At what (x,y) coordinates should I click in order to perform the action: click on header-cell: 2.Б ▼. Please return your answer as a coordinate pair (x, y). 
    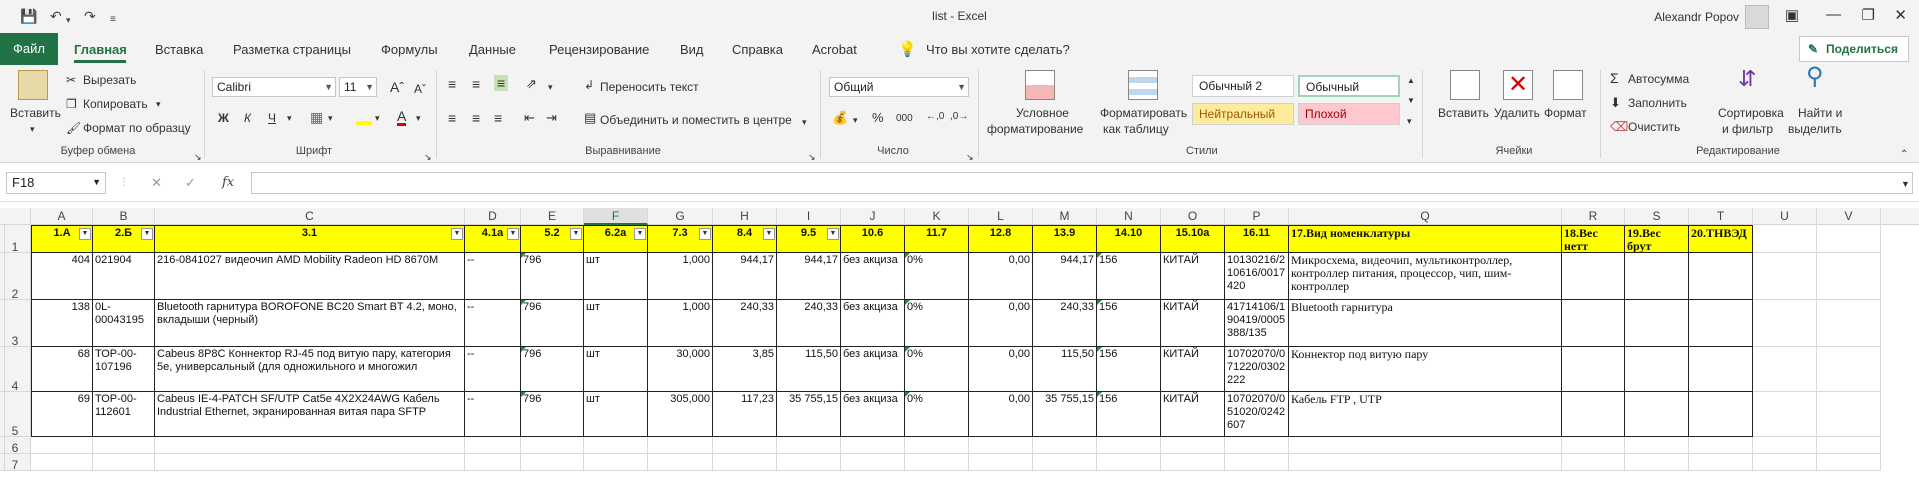
    Looking at the image, I should click on (124, 239).